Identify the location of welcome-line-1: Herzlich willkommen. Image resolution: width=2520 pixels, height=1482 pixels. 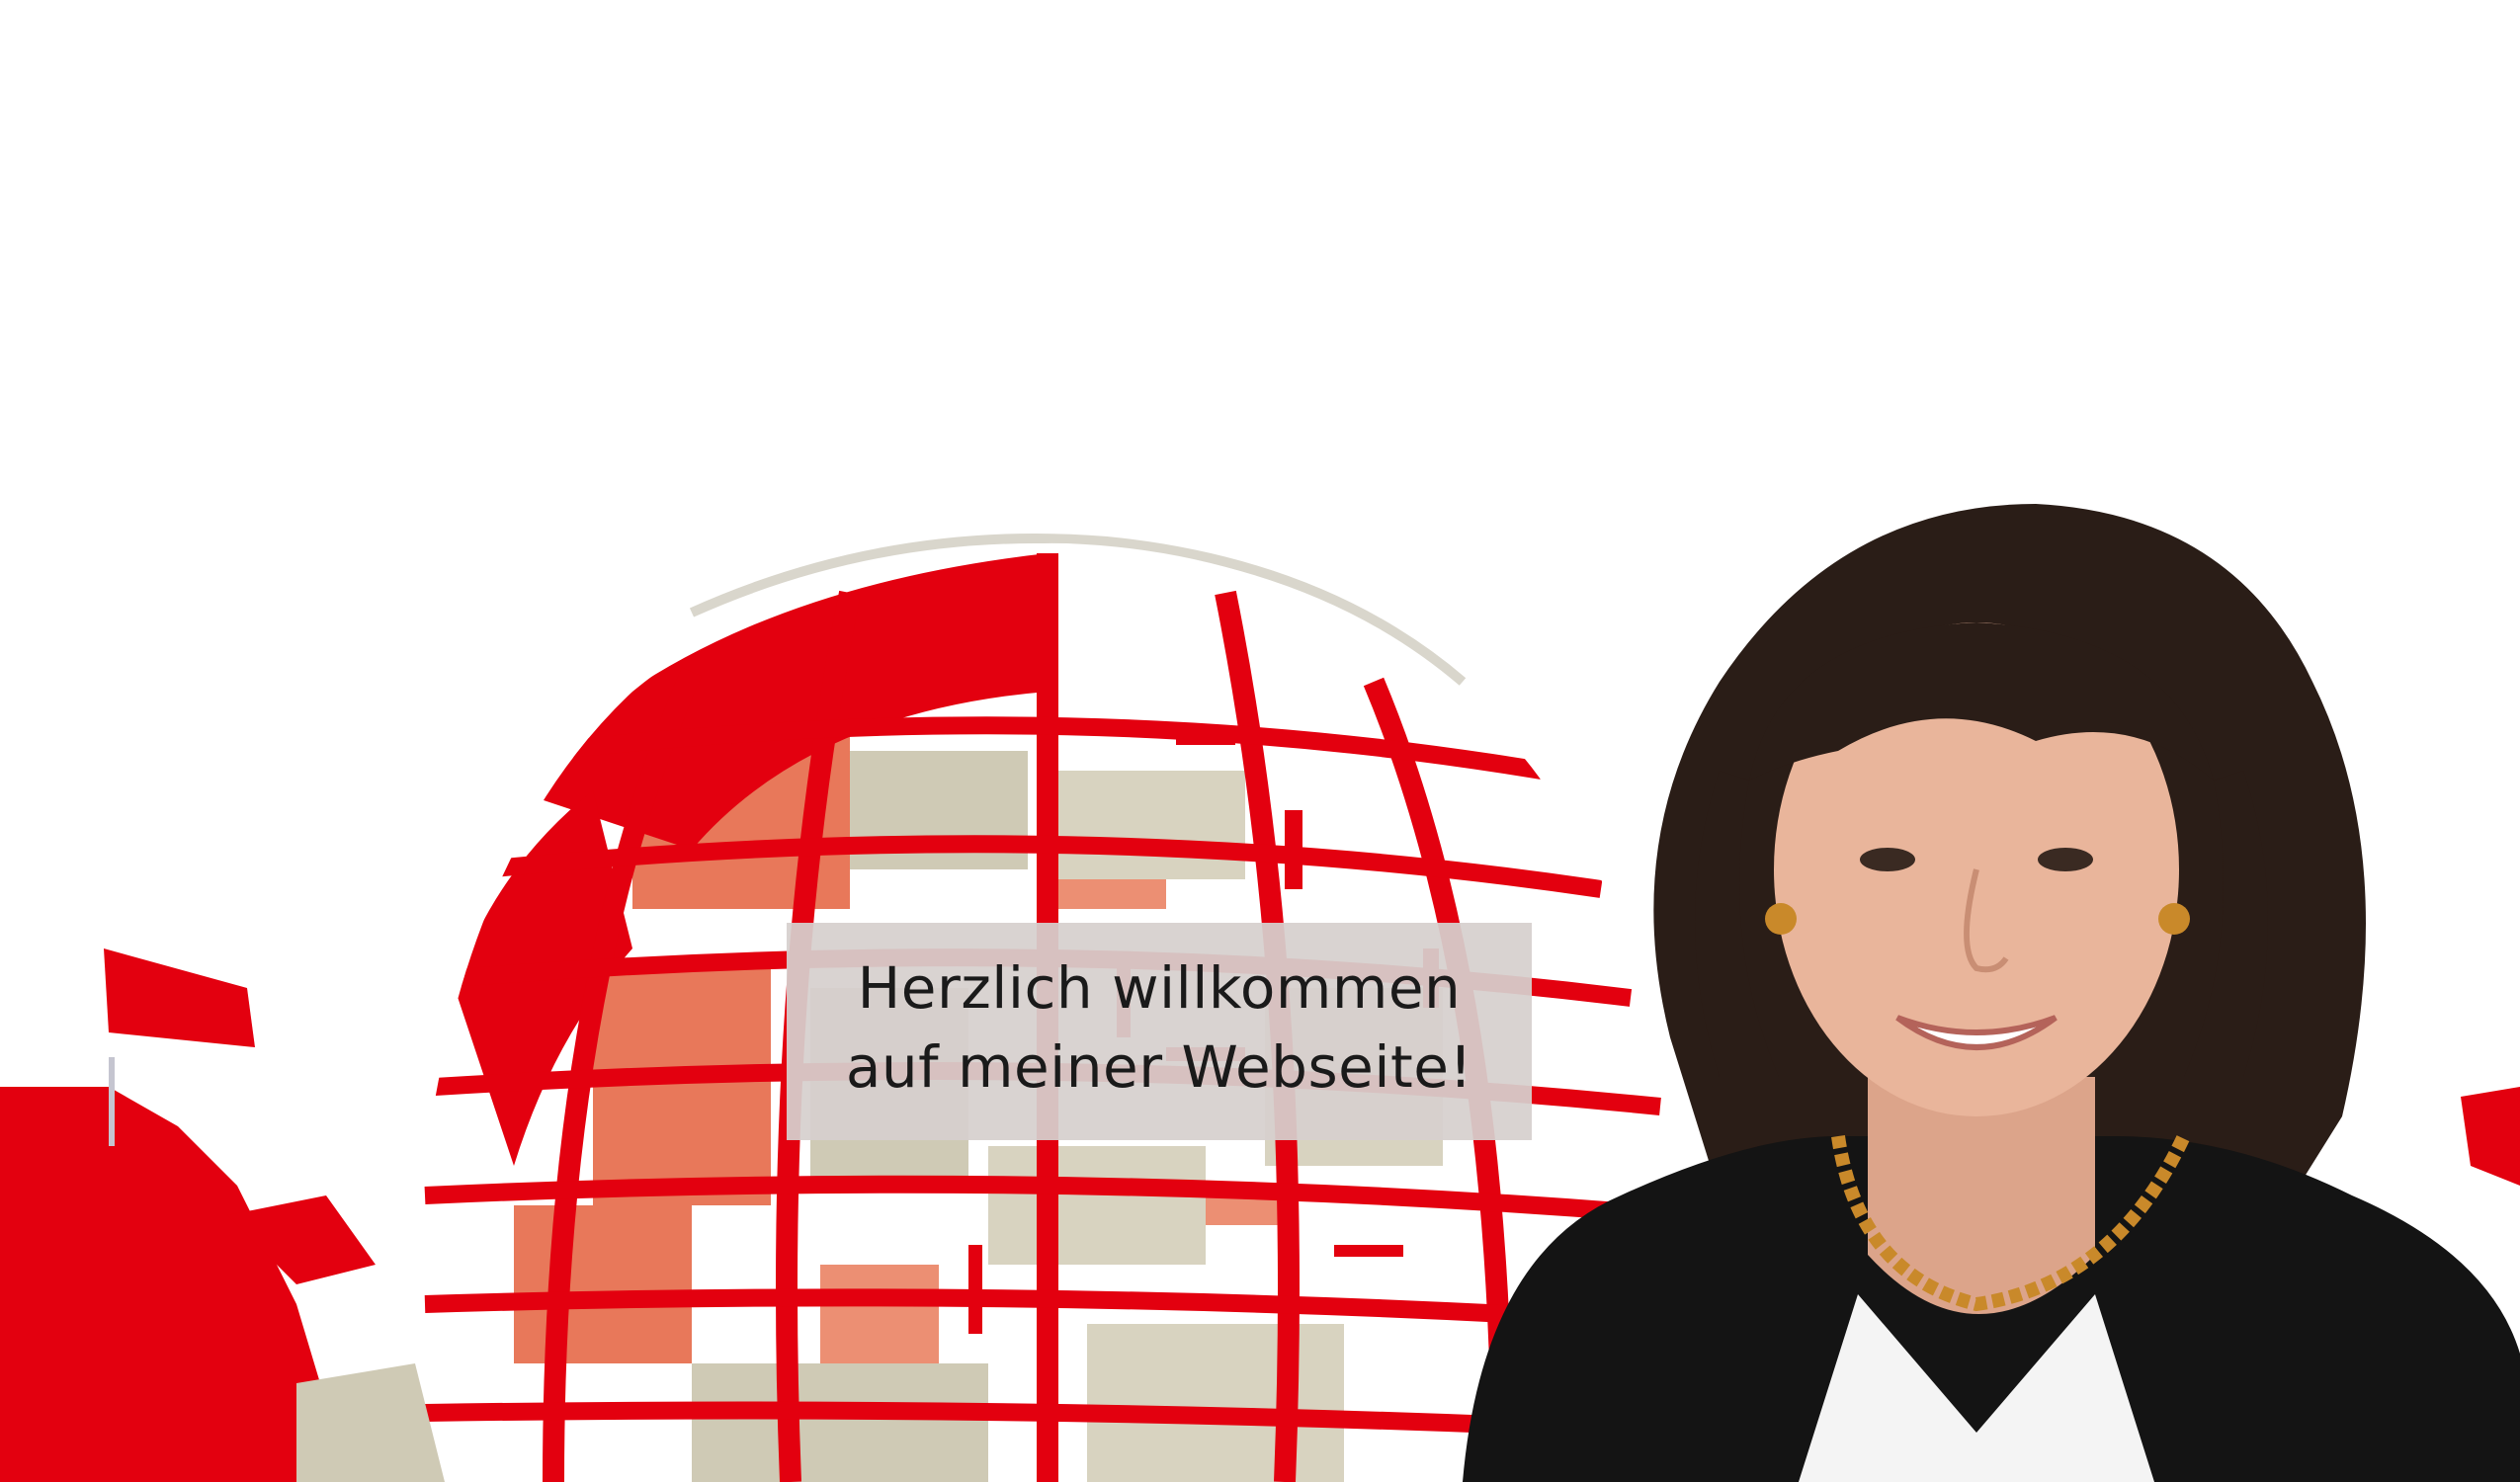
(1159, 988).